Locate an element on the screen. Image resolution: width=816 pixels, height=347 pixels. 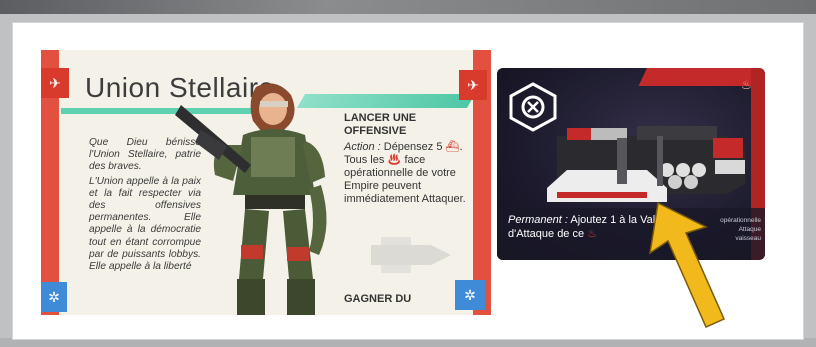
arrow-icon is located at coordinates (686, 264).